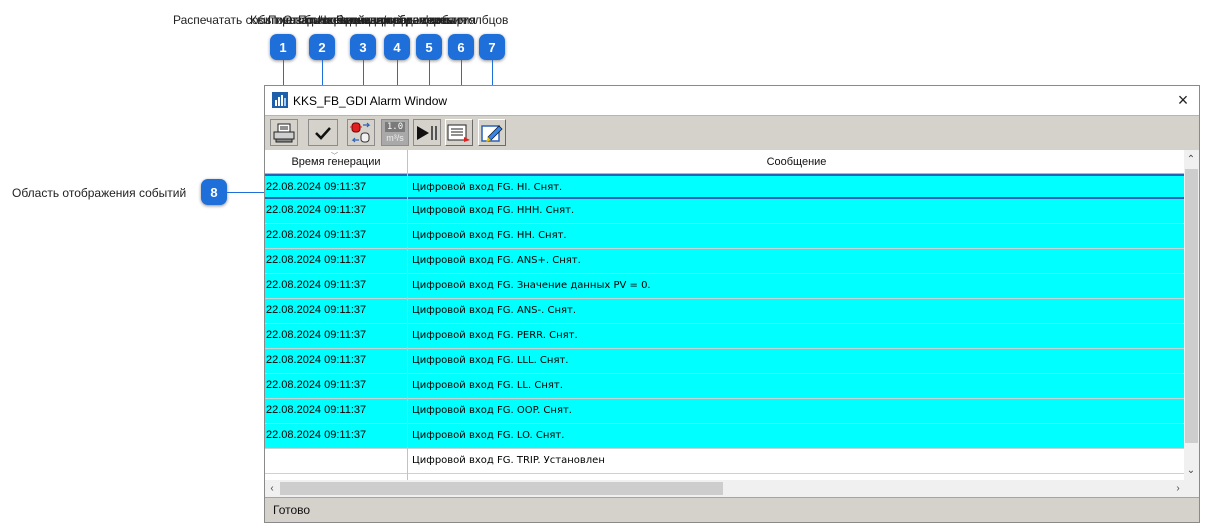  I want to click on status-text: Готово, so click(292, 510).